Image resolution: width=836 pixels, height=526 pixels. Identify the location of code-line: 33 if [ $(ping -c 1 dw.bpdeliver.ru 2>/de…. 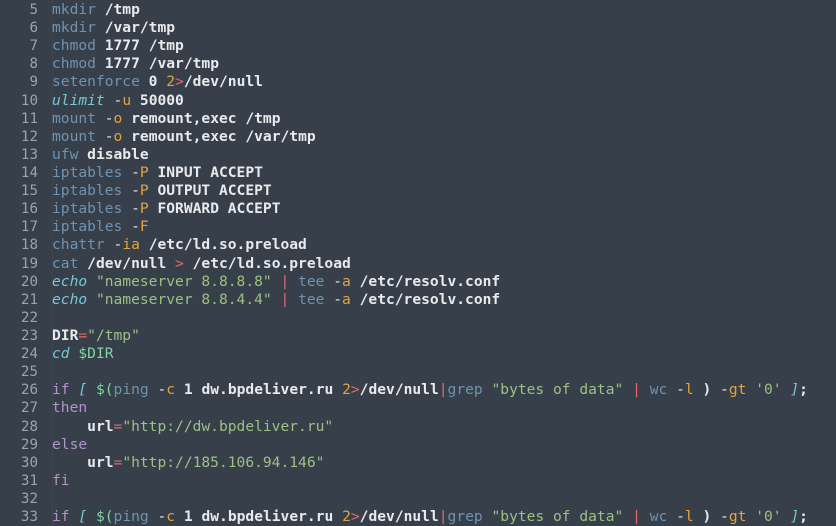
(418, 517).